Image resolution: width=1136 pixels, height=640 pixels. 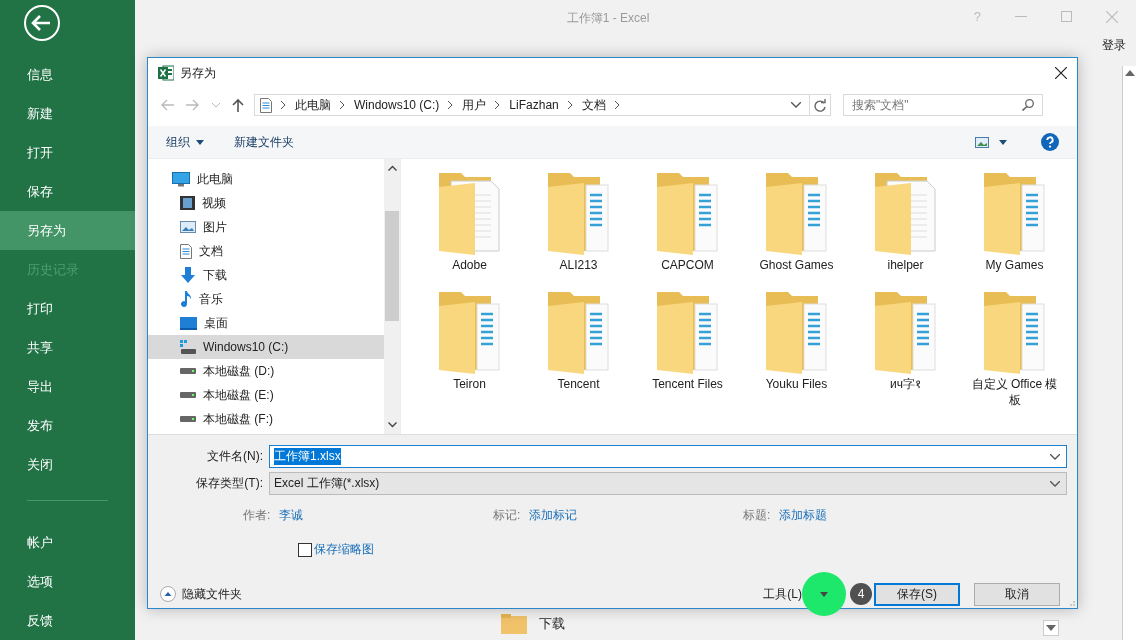 What do you see at coordinates (238, 105) in the screenshot?
I see `up-arrow-icon` at bounding box center [238, 105].